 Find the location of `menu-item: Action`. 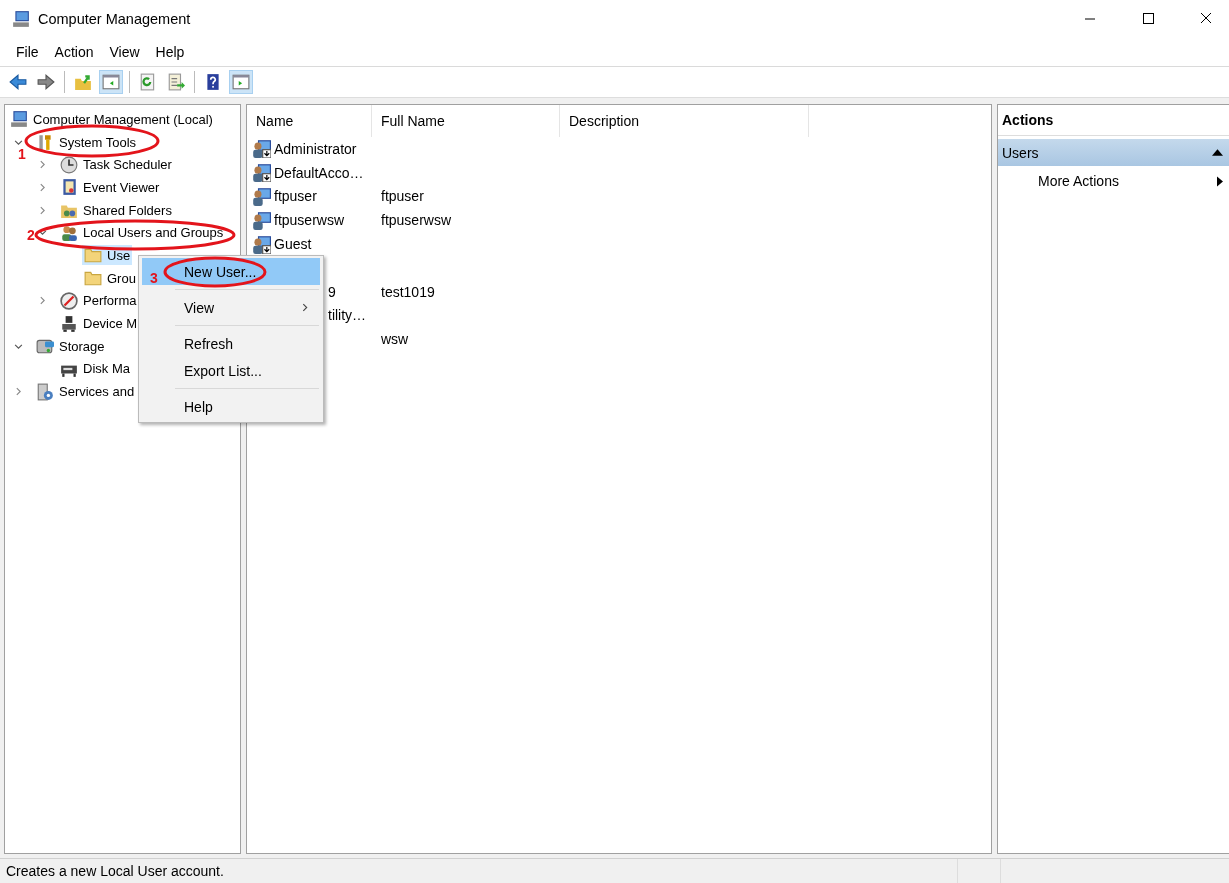

menu-item: Action is located at coordinates (74, 52).